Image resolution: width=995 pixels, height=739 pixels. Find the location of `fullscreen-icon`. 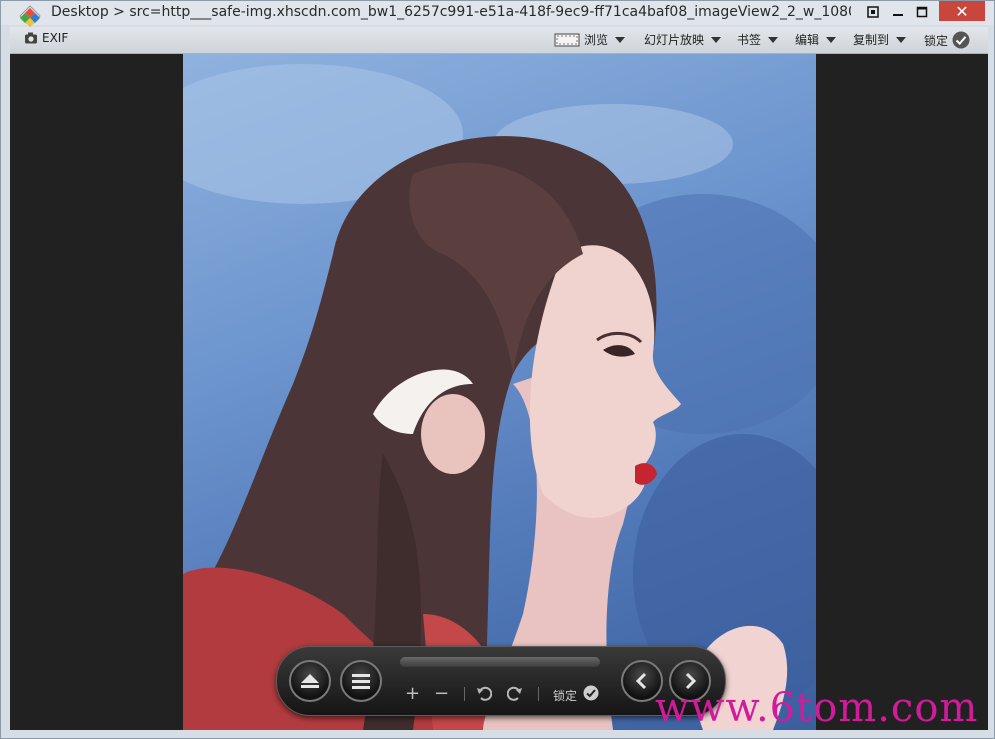

fullscreen-icon is located at coordinates (873, 12).